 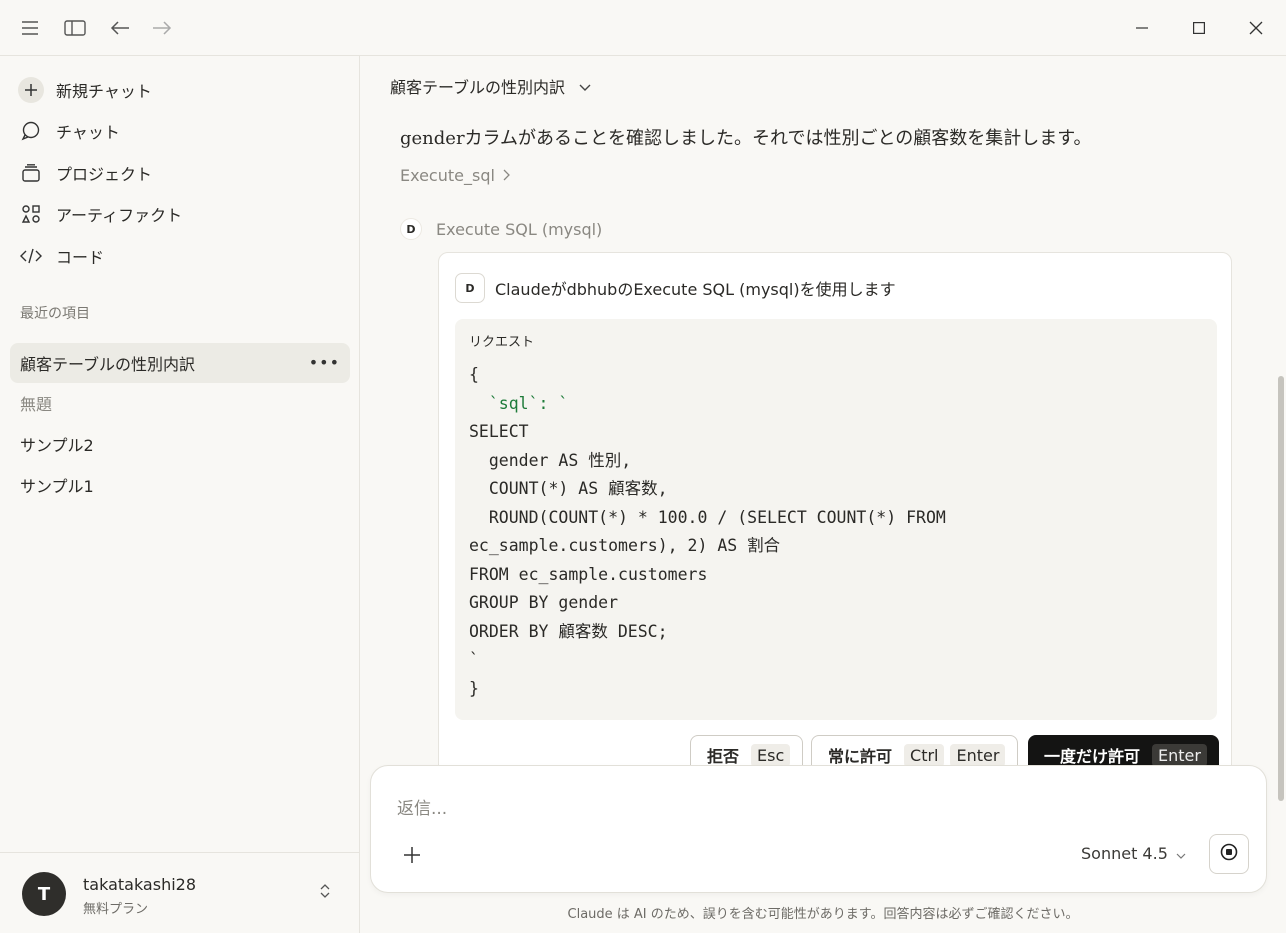 What do you see at coordinates (1281, 588) in the screenshot?
I see `scrollbar` at bounding box center [1281, 588].